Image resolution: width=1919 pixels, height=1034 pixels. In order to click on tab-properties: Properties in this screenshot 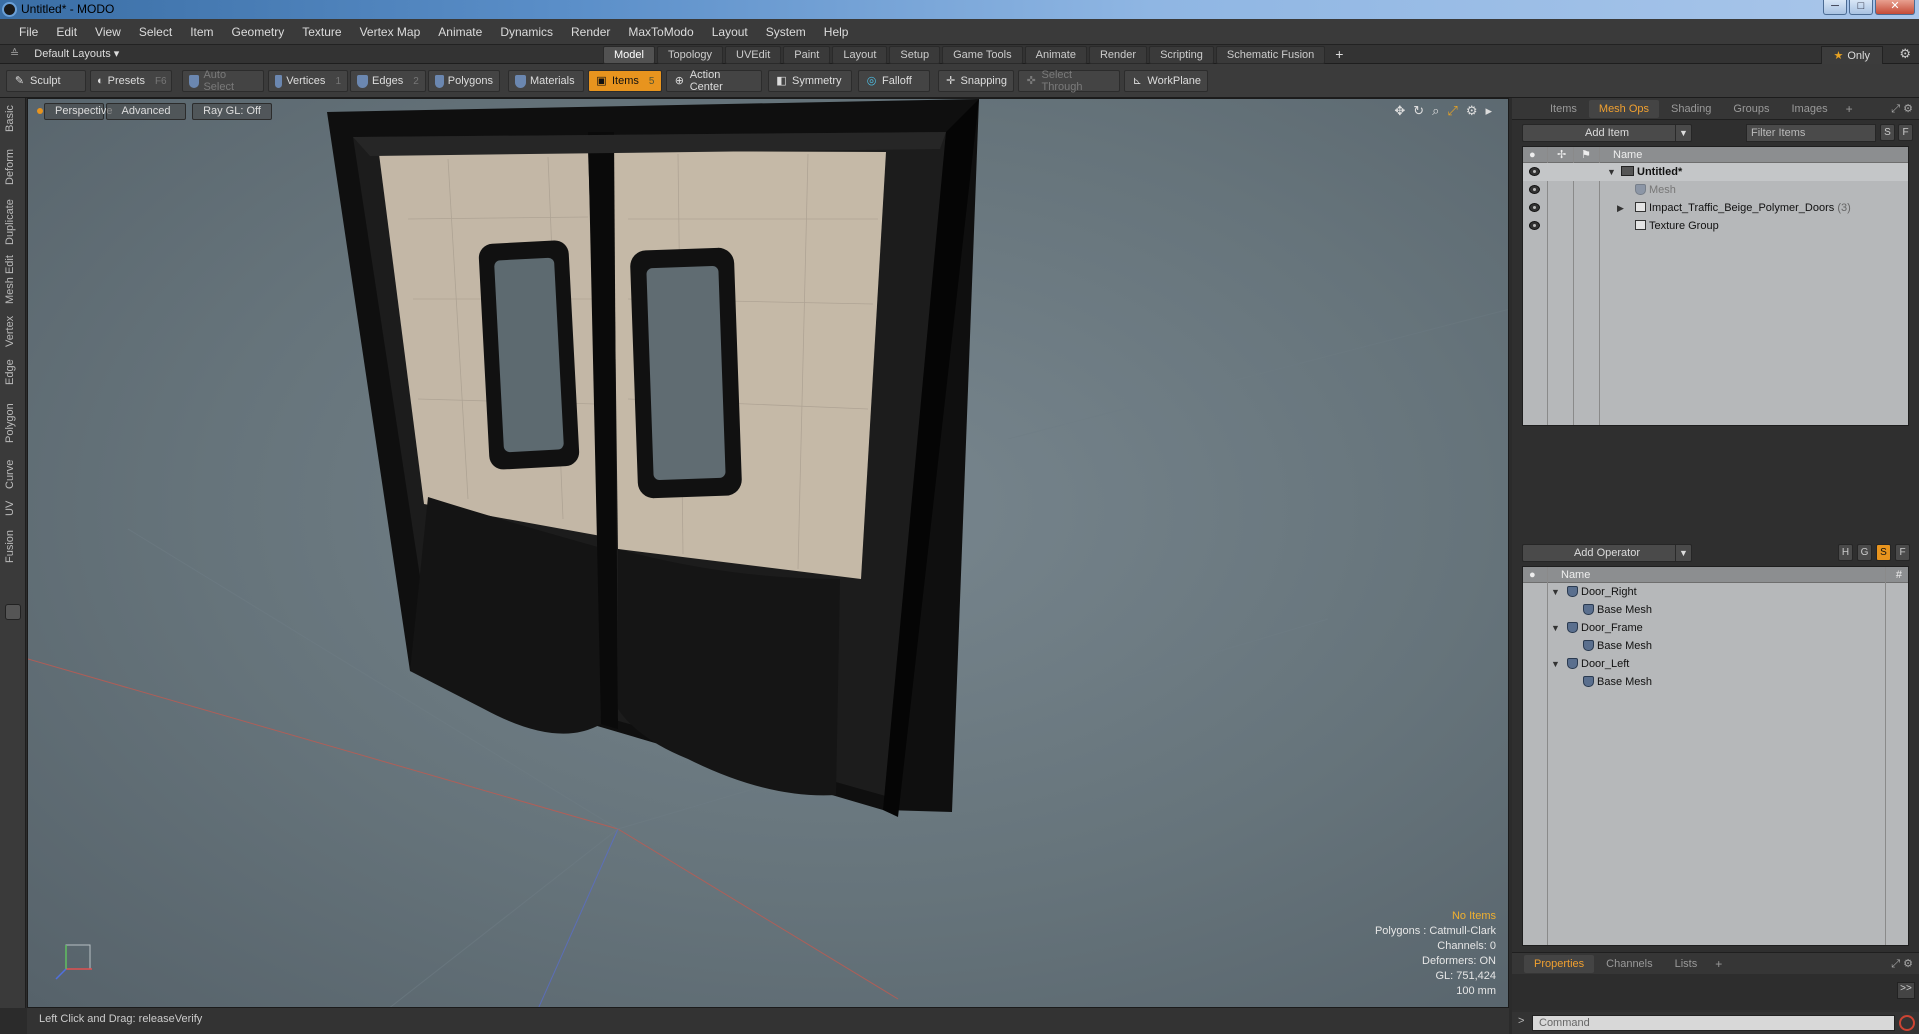, I will do `click(1559, 963)`.